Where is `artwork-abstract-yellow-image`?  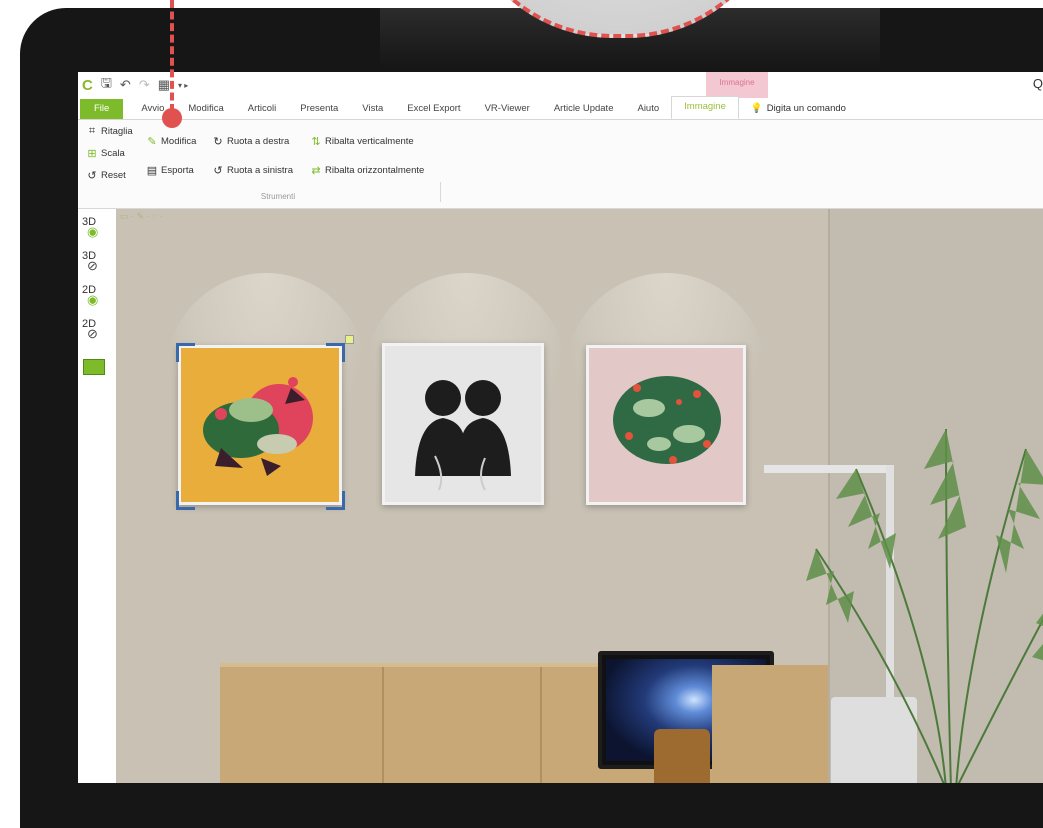
artwork-abstract-yellow-image is located at coordinates (258, 426).